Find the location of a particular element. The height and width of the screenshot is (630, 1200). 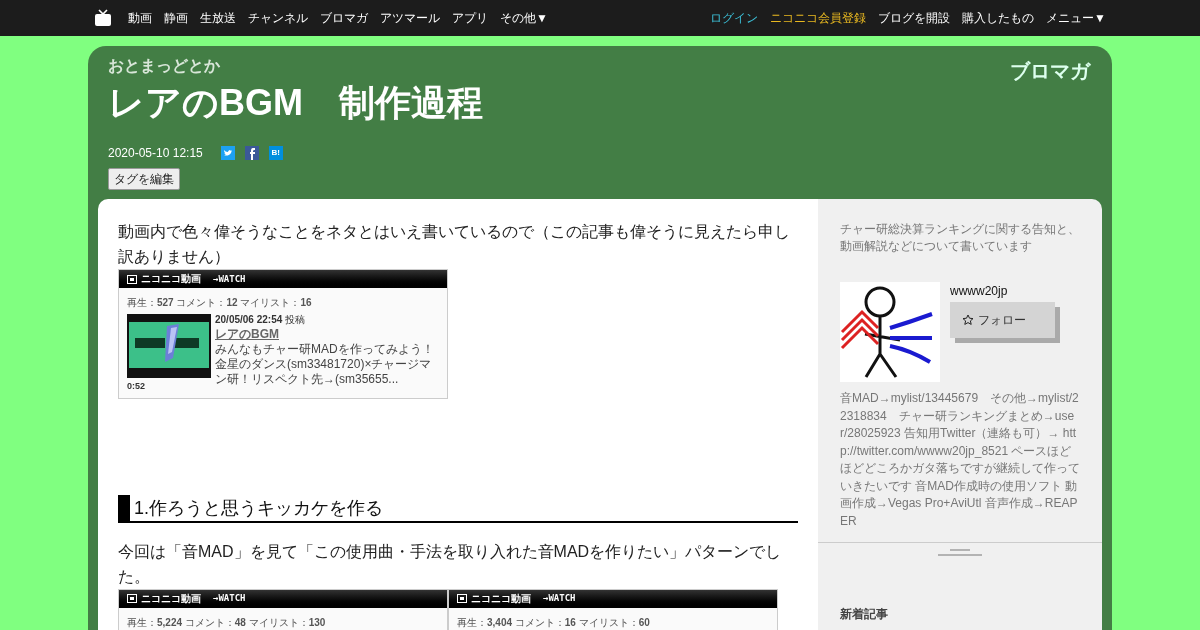

duration-text: 0:52 is located at coordinates (136, 386).